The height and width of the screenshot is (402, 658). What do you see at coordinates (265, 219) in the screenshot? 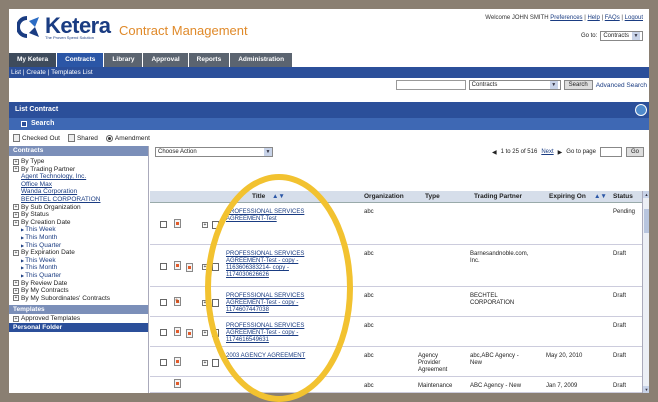
I see `contract-title-line: AGREEMENT-Test` at bounding box center [265, 219].